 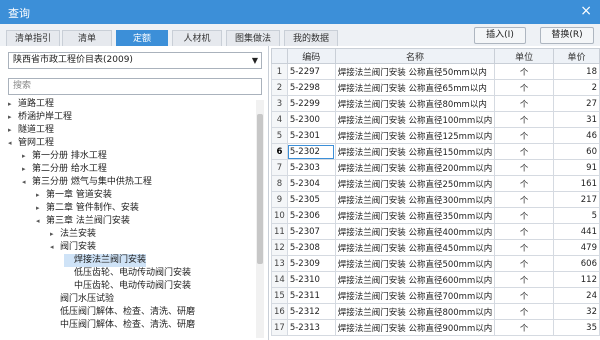 What do you see at coordinates (415, 151) in the screenshot?
I see `name-cell: 焊接法兰阀门安装 公称直径150mm以内` at bounding box center [415, 151].